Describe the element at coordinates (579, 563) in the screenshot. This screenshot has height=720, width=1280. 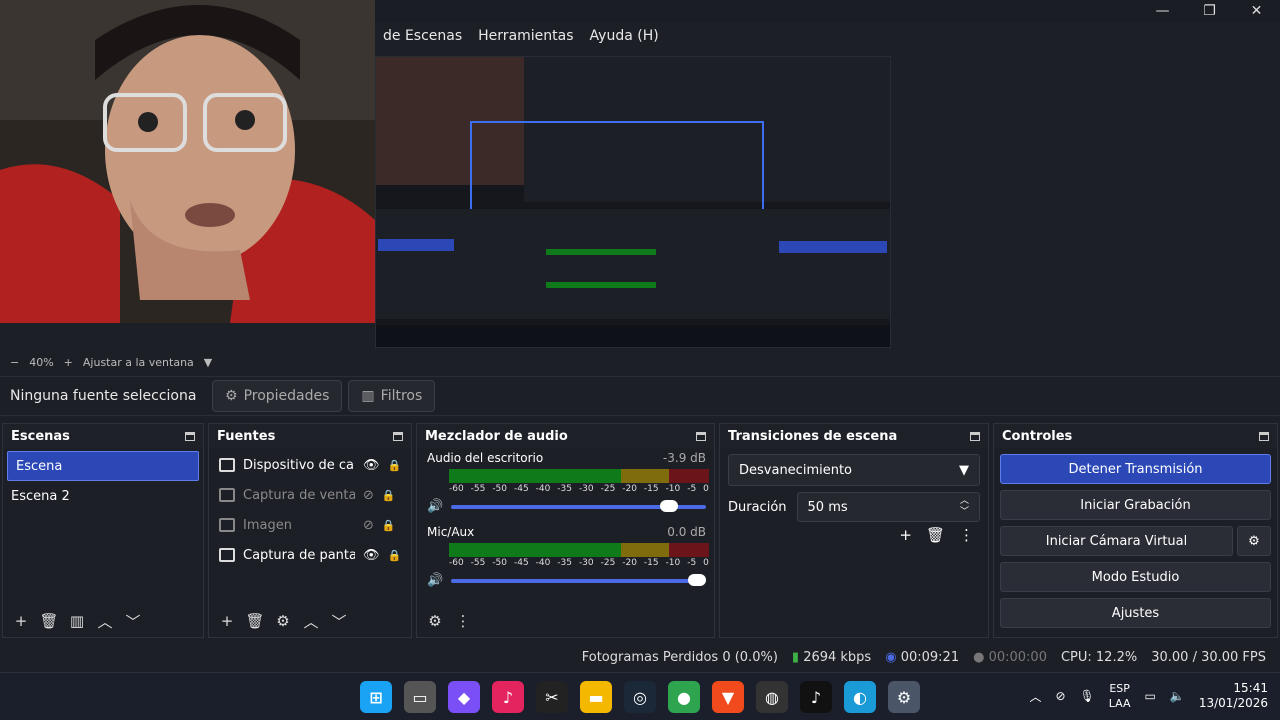
I see `meter-ticks: -60 -55 -50 -45 -40 -35 -30 -25 -20 -15 -10 -5 0` at that location.